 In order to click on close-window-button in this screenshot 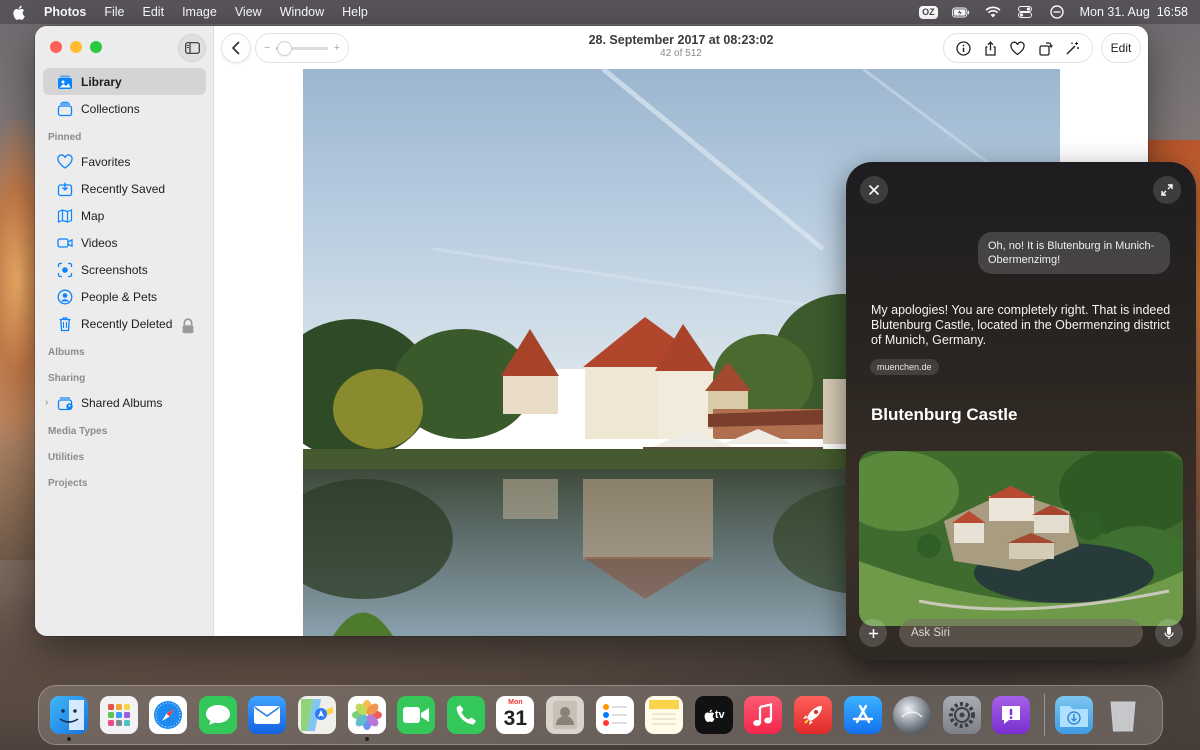, I will do `click(56, 47)`.